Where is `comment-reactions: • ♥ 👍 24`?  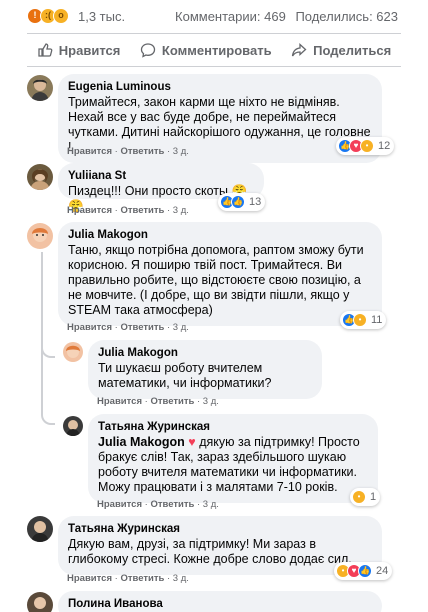 comment-reactions: • ♥ 👍 24 is located at coordinates (363, 571).